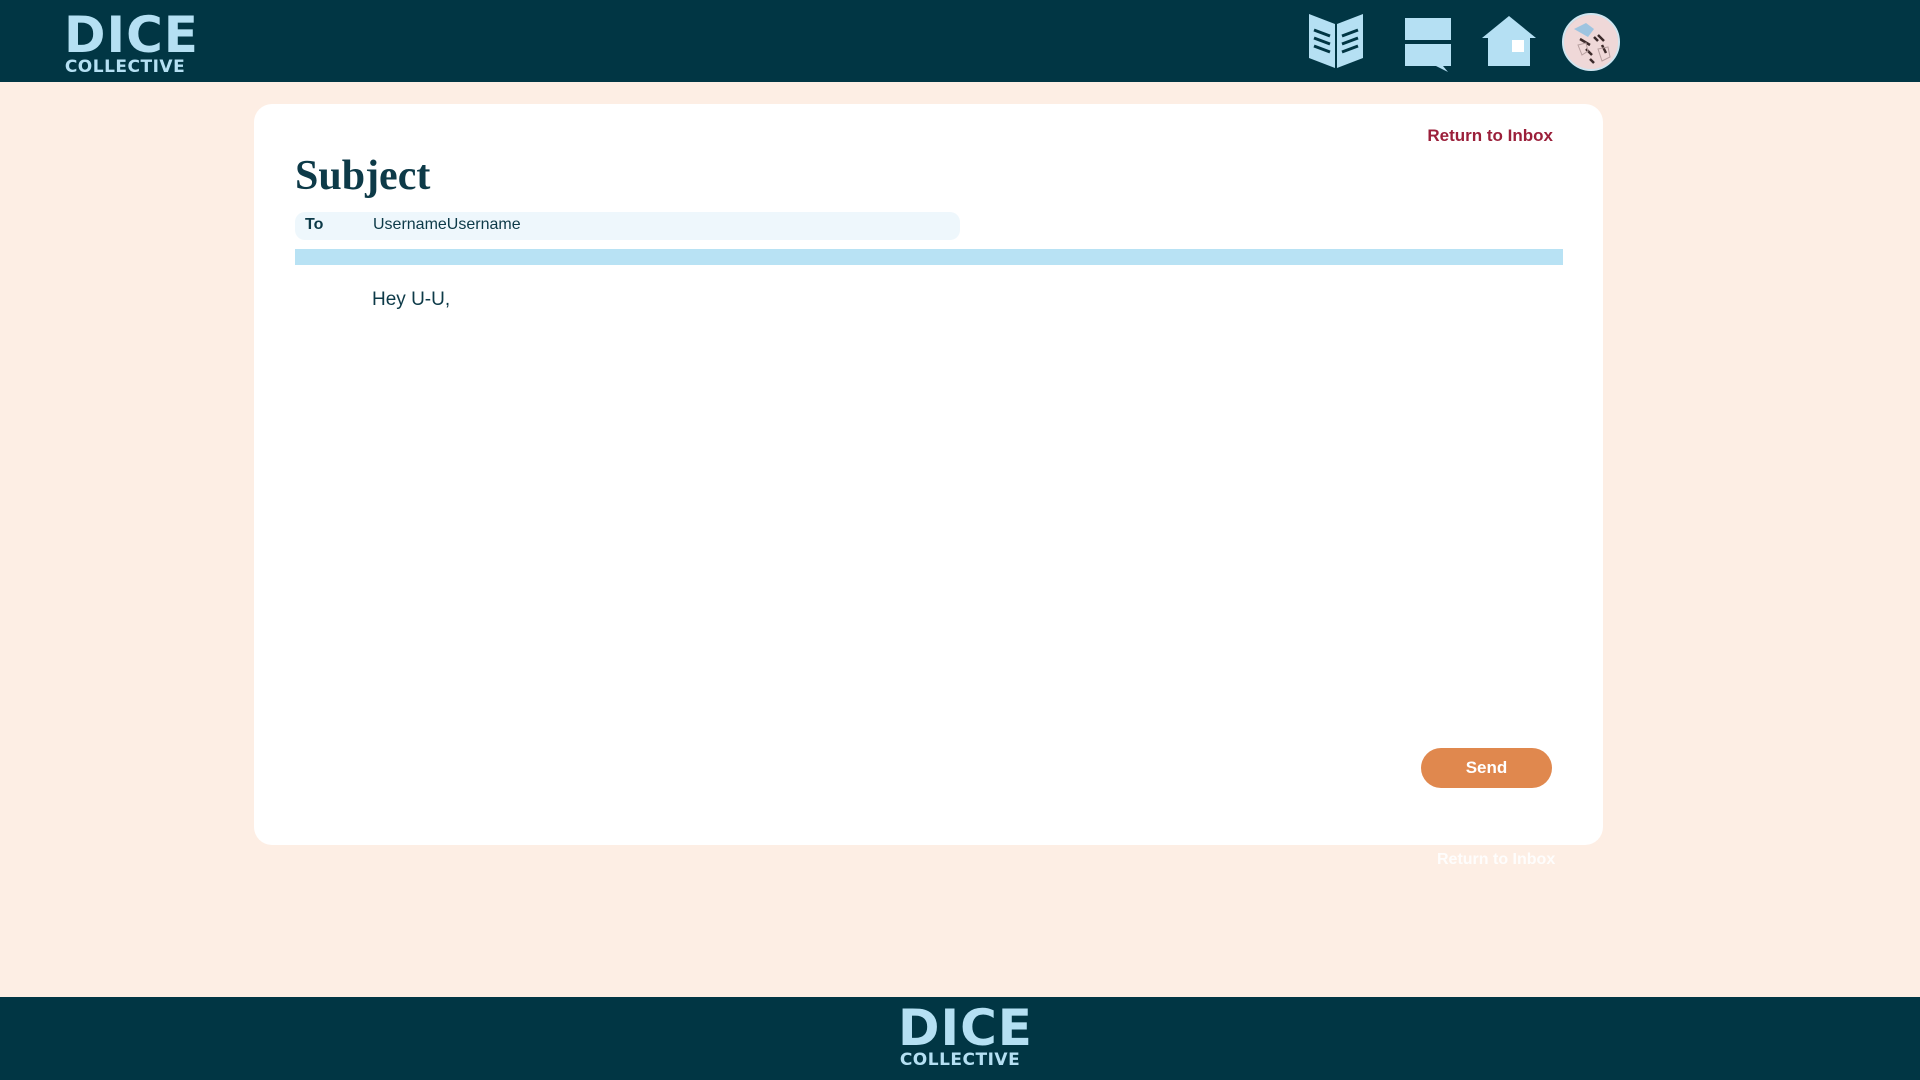 Image resolution: width=1920 pixels, height=1080 pixels. Describe the element at coordinates (1591, 42) in the screenshot. I see `user-avatar-dice-icon` at that location.